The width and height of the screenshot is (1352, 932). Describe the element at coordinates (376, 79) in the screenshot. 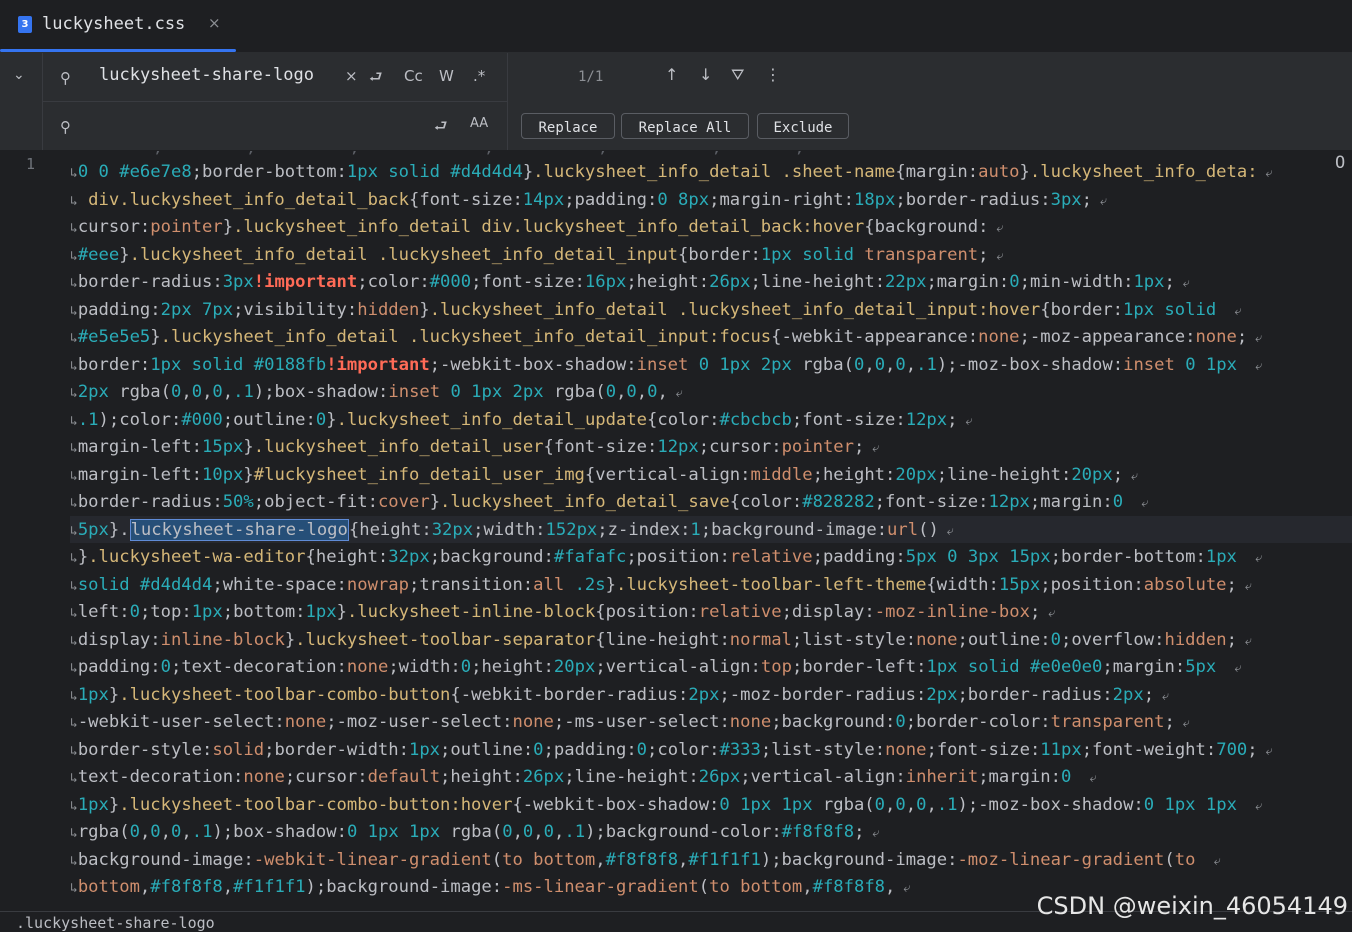

I see `newline-icon: ⮐` at that location.